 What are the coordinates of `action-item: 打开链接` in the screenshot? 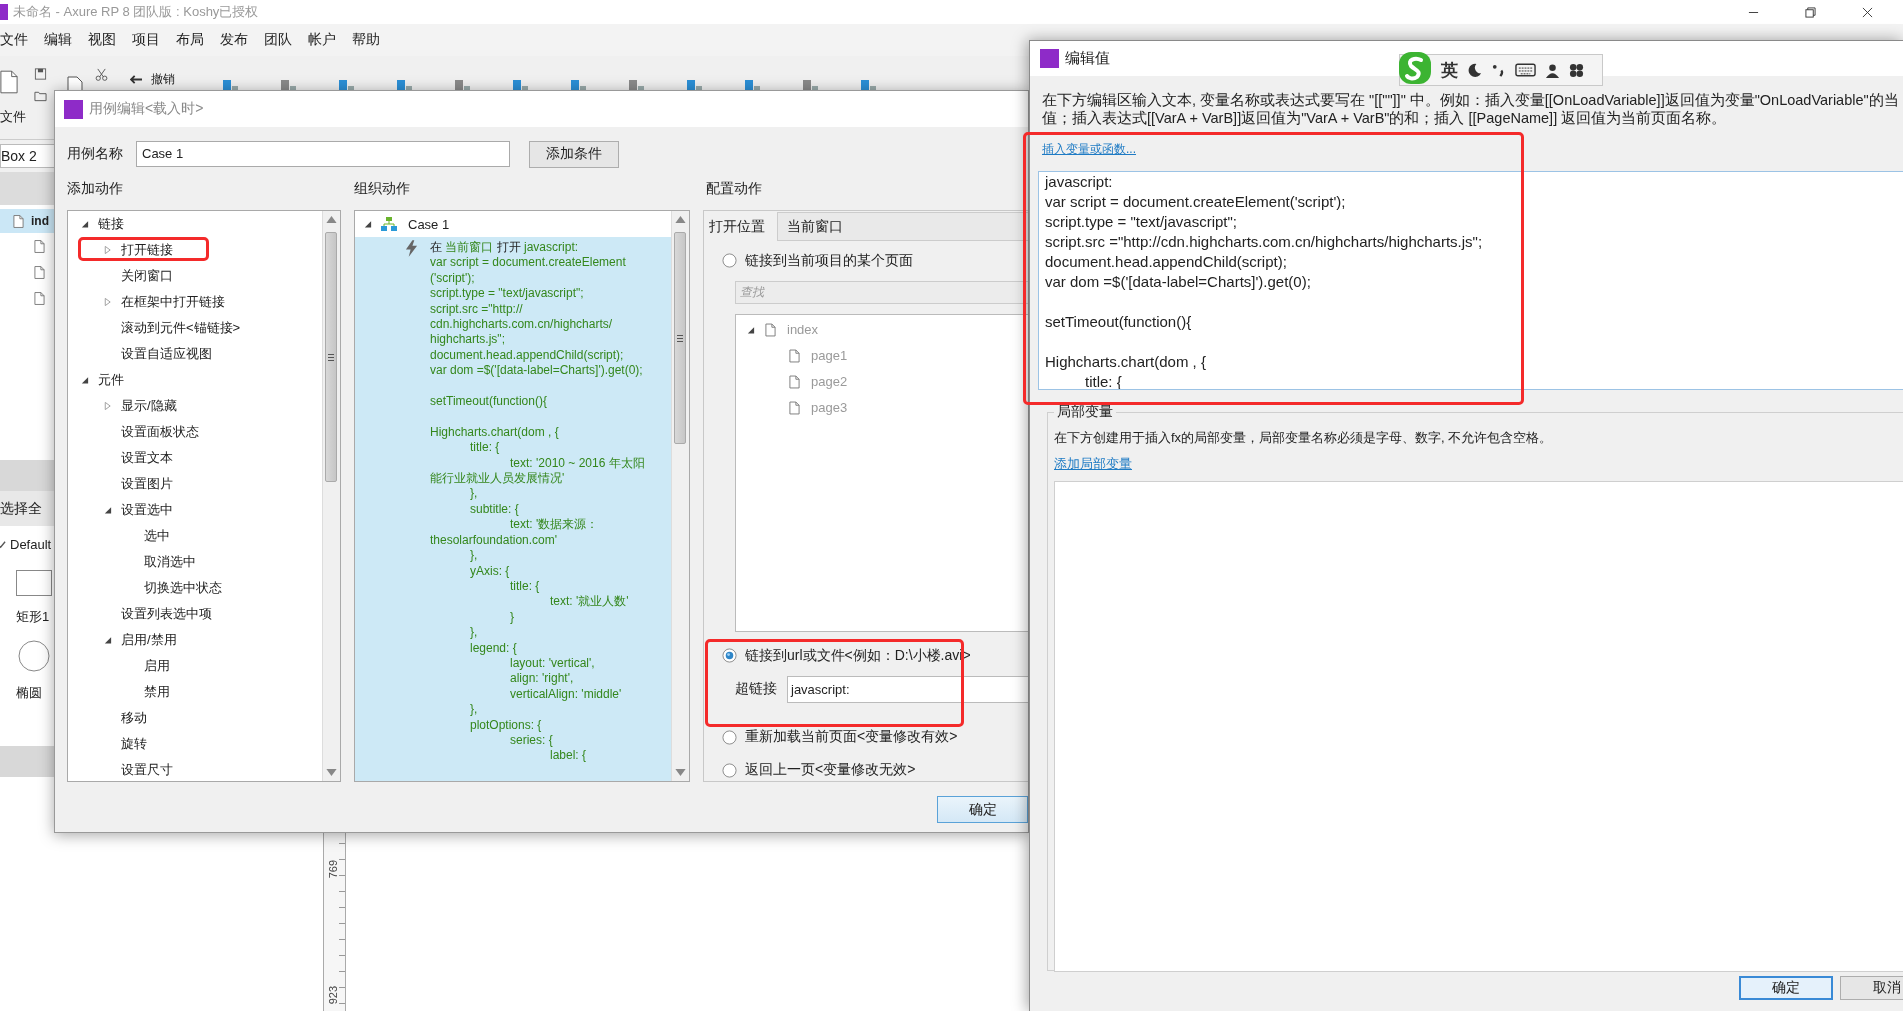 It's located at (147, 250).